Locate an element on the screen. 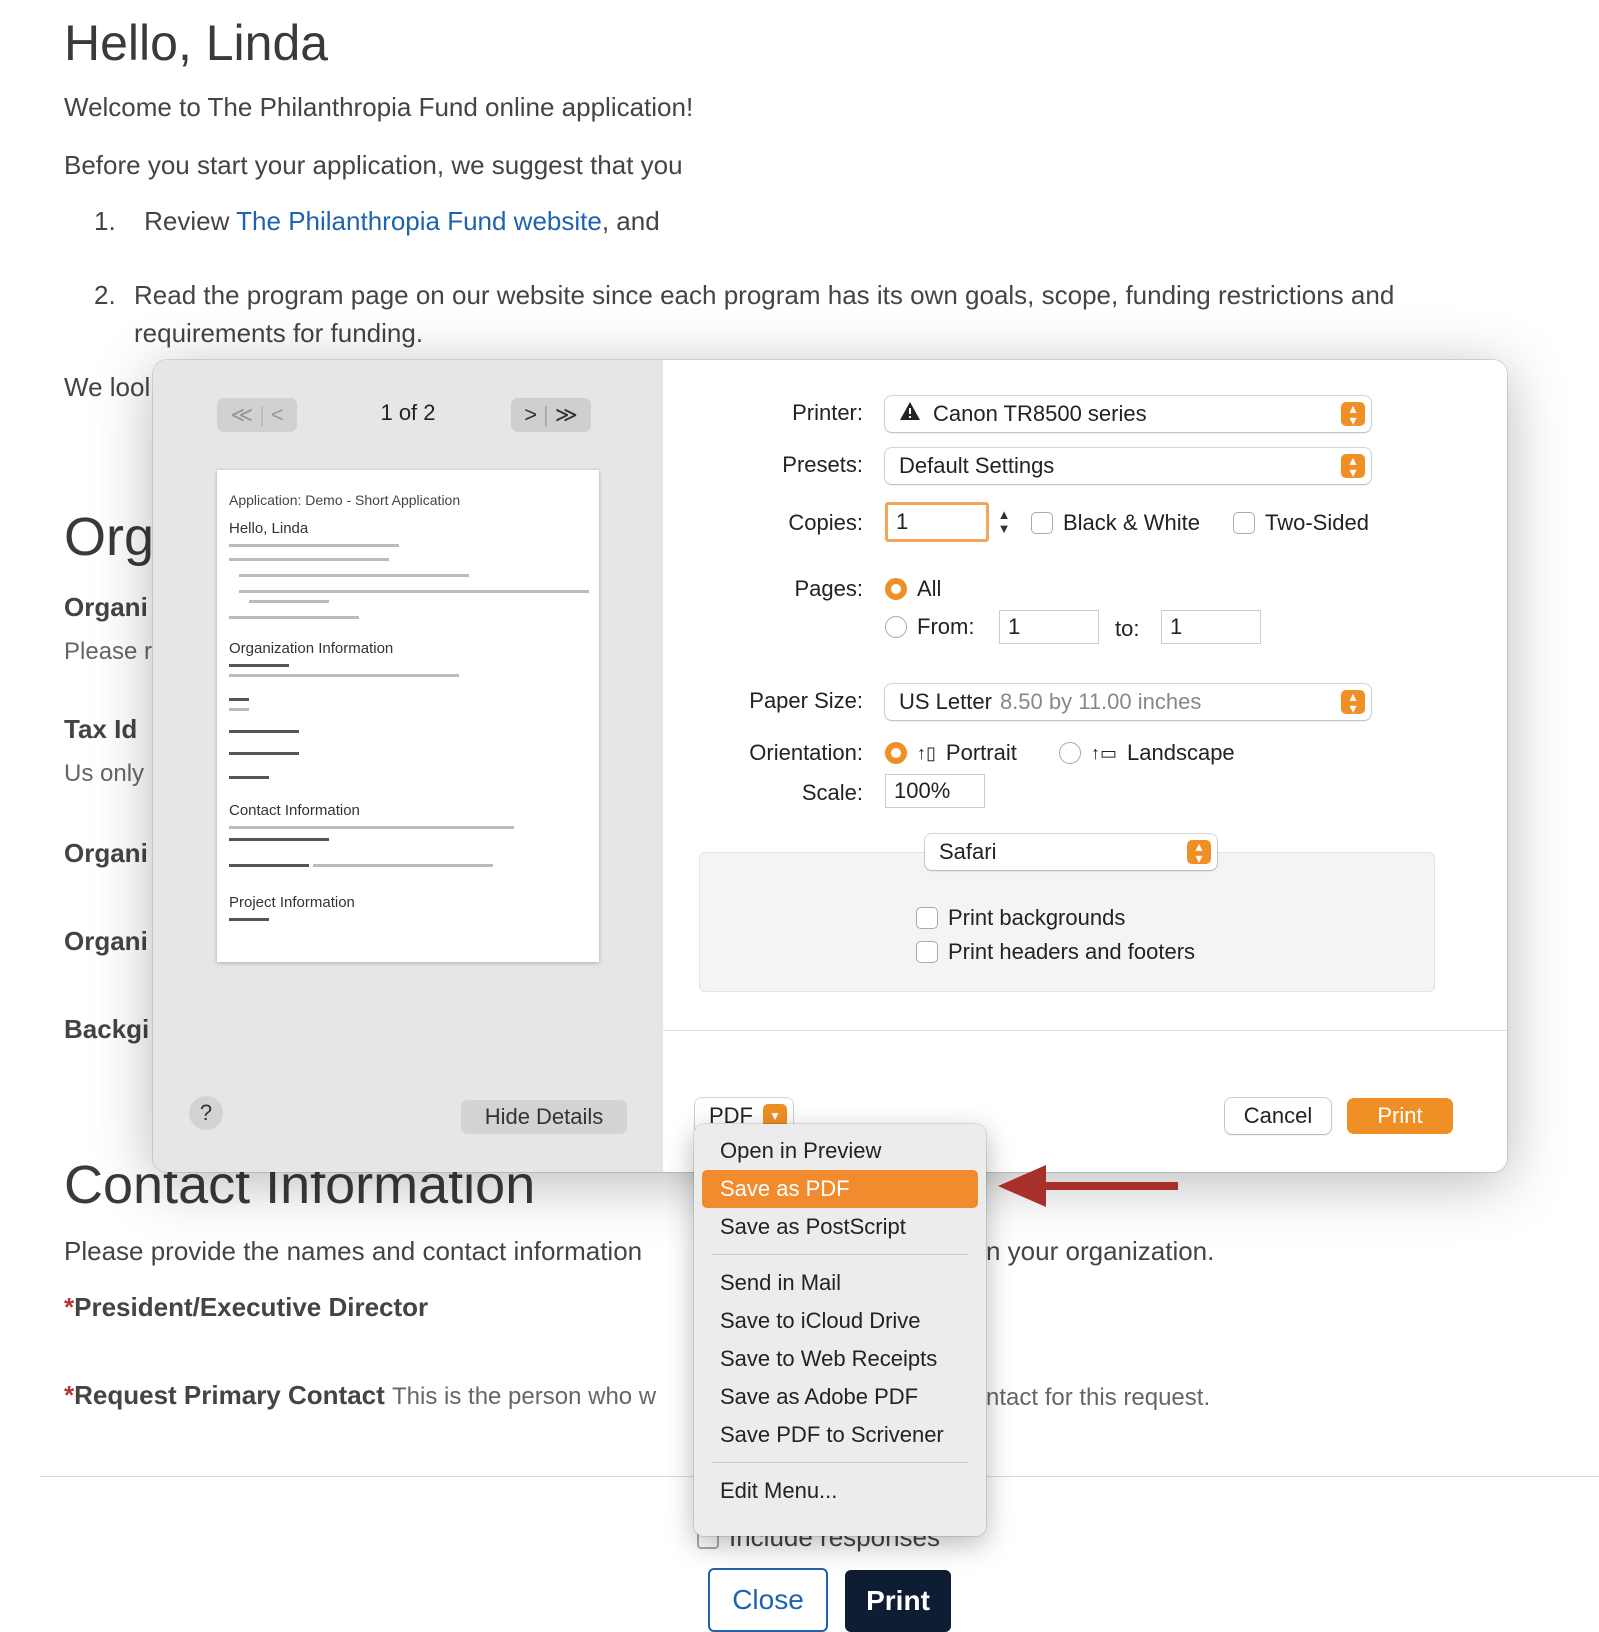 The width and height of the screenshot is (1599, 1632). thumb-greeting: Hello, Linda is located at coordinates (269, 528).